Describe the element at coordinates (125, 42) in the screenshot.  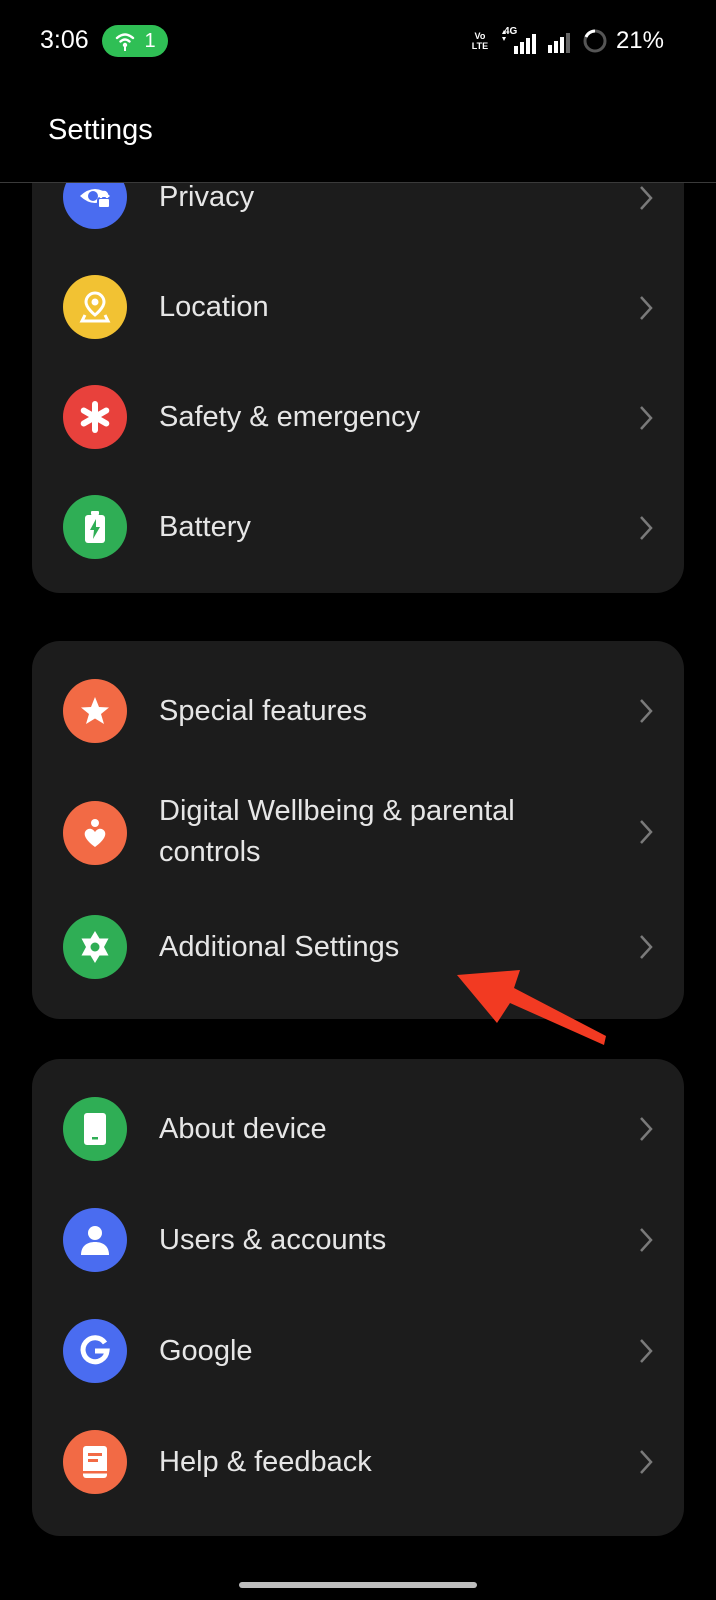
I see `hotspot-icon` at that location.